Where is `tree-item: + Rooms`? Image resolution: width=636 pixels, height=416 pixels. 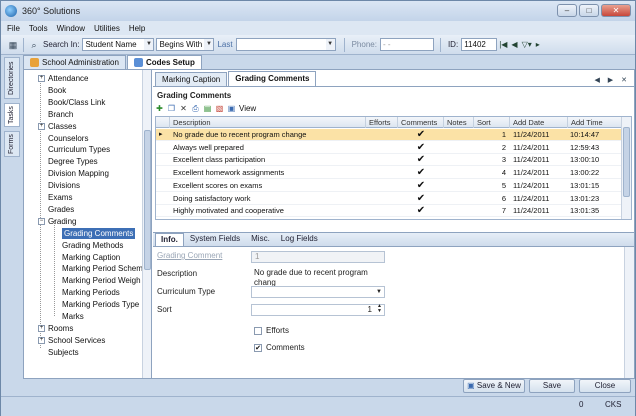 tree-item: + Rooms is located at coordinates (55, 328).